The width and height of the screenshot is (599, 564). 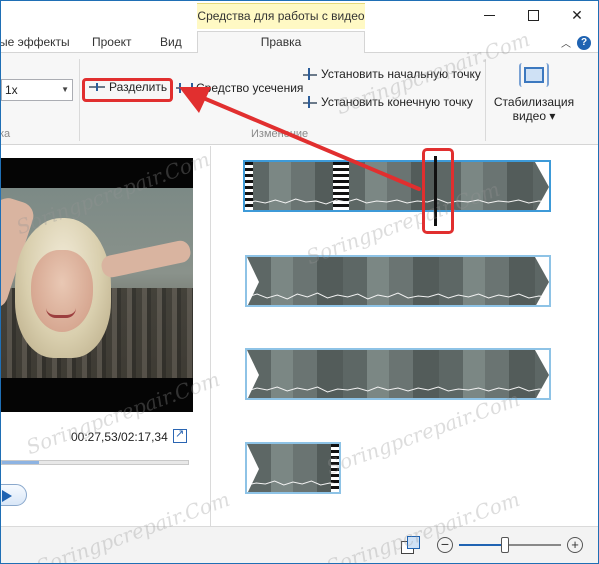 I want to click on ribbon-tabs: ые эффекты Проект Вид Правка ︿ ?, so click(x=299, y=42).